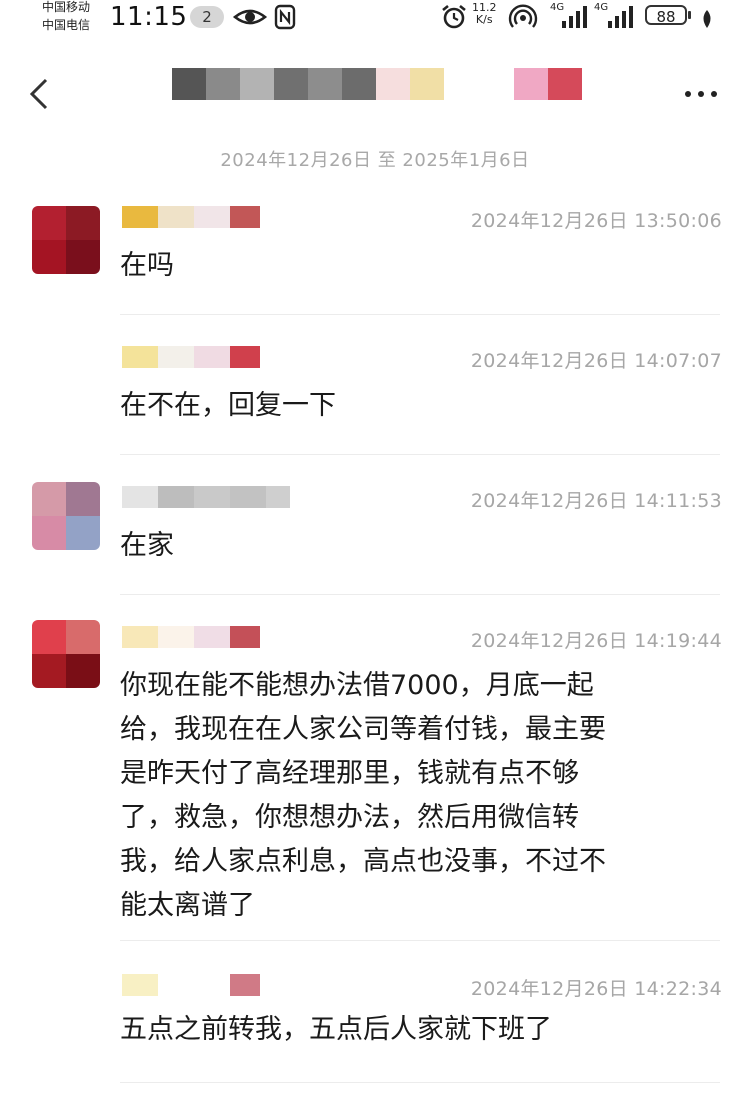  What do you see at coordinates (375, 20) in the screenshot?
I see `status-bar: 中国移动 中国电信 11:15 2 11.2 K/s 4G 4G 88` at bounding box center [375, 20].